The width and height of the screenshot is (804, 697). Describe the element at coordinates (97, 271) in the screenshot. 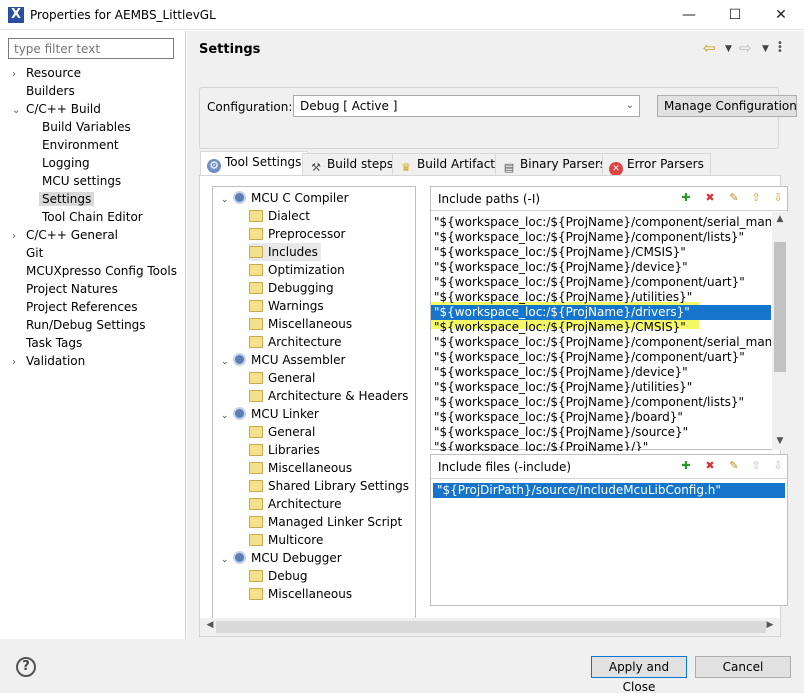

I see `nav-item-mcuxpresso-config-tools: MCUXpresso Config Tools` at that location.